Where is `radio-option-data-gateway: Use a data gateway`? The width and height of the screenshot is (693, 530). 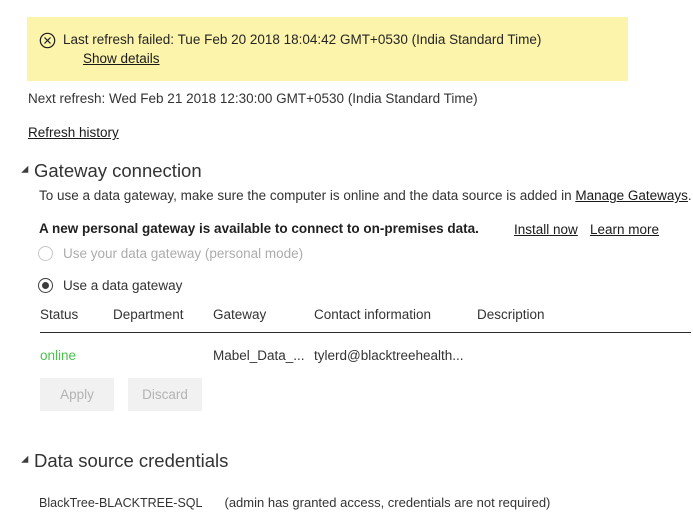 radio-option-data-gateway: Use a data gateway is located at coordinates (110, 285).